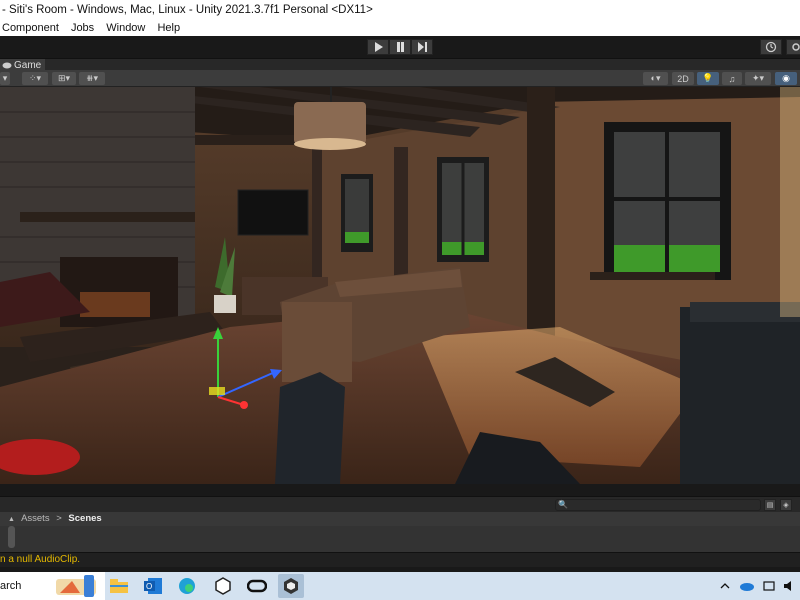  I want to click on project-toolbar: 🔍 ▤ ◈, so click(400, 504).